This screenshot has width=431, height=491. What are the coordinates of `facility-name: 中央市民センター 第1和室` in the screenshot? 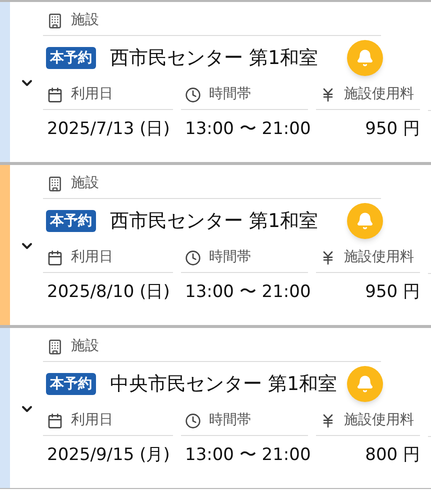 It's located at (224, 384).